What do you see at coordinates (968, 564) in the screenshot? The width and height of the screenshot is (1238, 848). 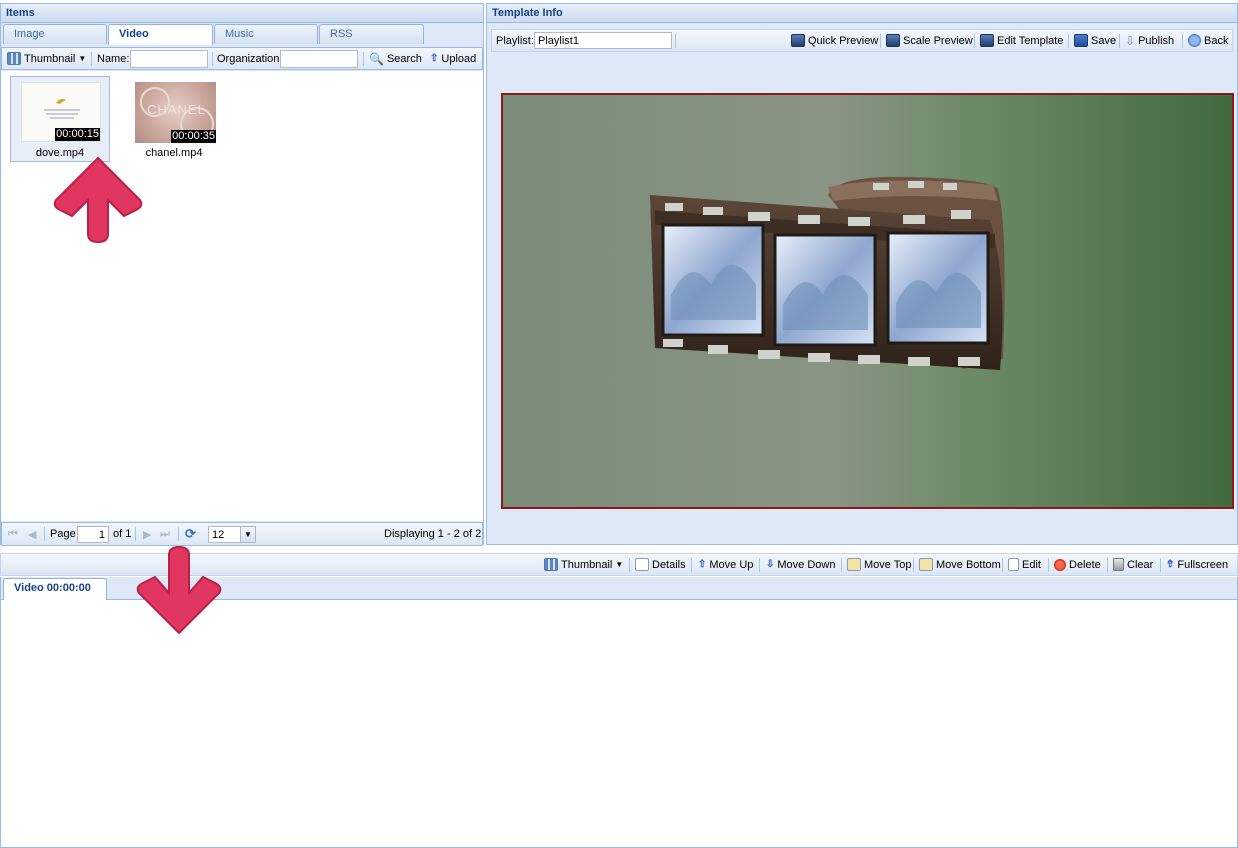 I see `move-bottom-label: Move Bottom` at bounding box center [968, 564].